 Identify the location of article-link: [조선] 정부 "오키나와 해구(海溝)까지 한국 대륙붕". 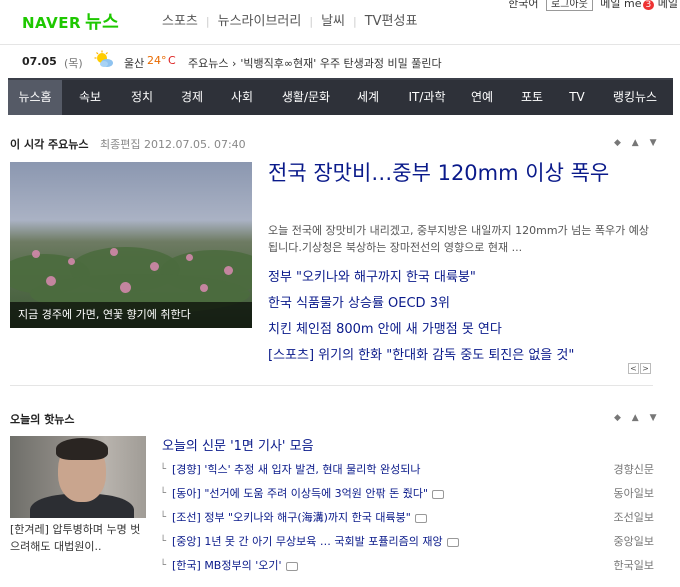
(299, 518).